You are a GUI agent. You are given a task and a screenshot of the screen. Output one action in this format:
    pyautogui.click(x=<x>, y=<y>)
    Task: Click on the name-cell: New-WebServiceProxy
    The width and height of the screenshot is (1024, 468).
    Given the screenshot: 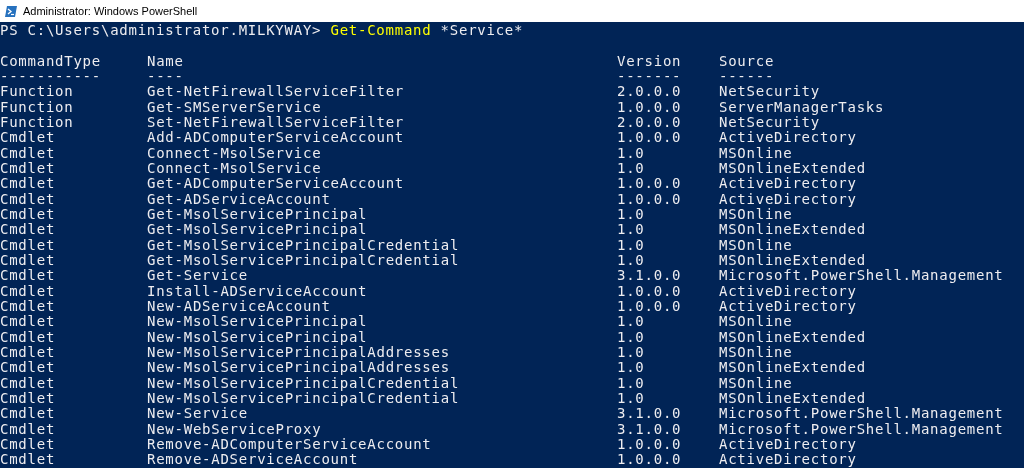 What is the action you would take?
    pyautogui.click(x=234, y=429)
    